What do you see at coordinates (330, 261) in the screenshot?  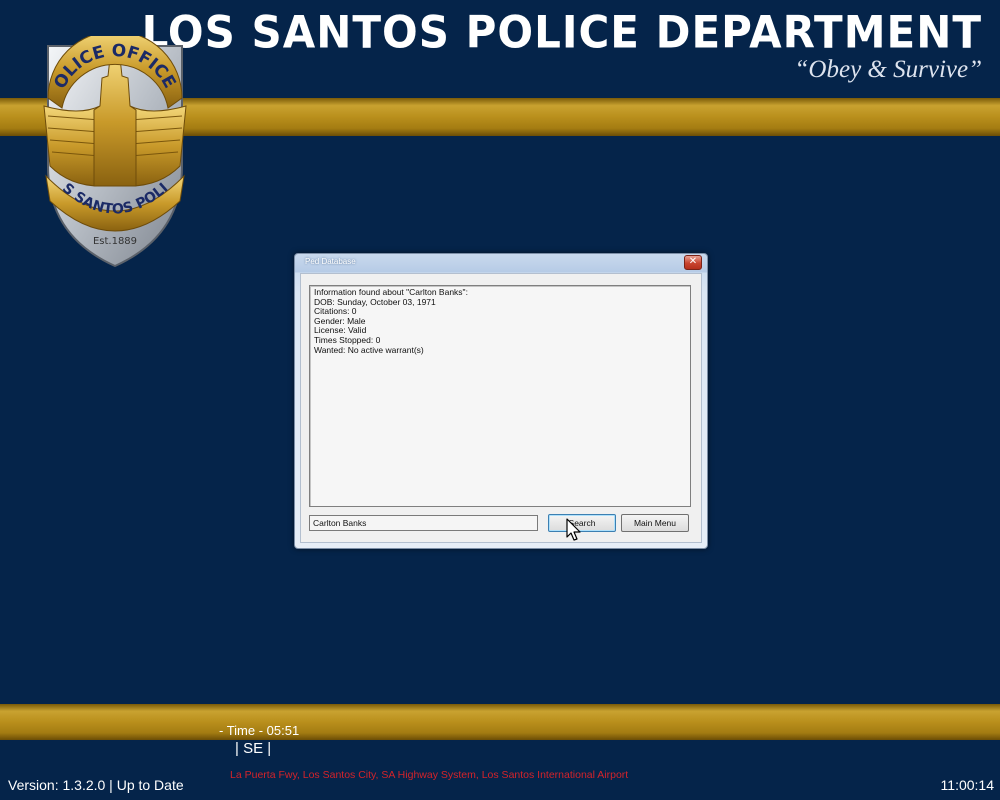 I see `window-title: Ped Database` at bounding box center [330, 261].